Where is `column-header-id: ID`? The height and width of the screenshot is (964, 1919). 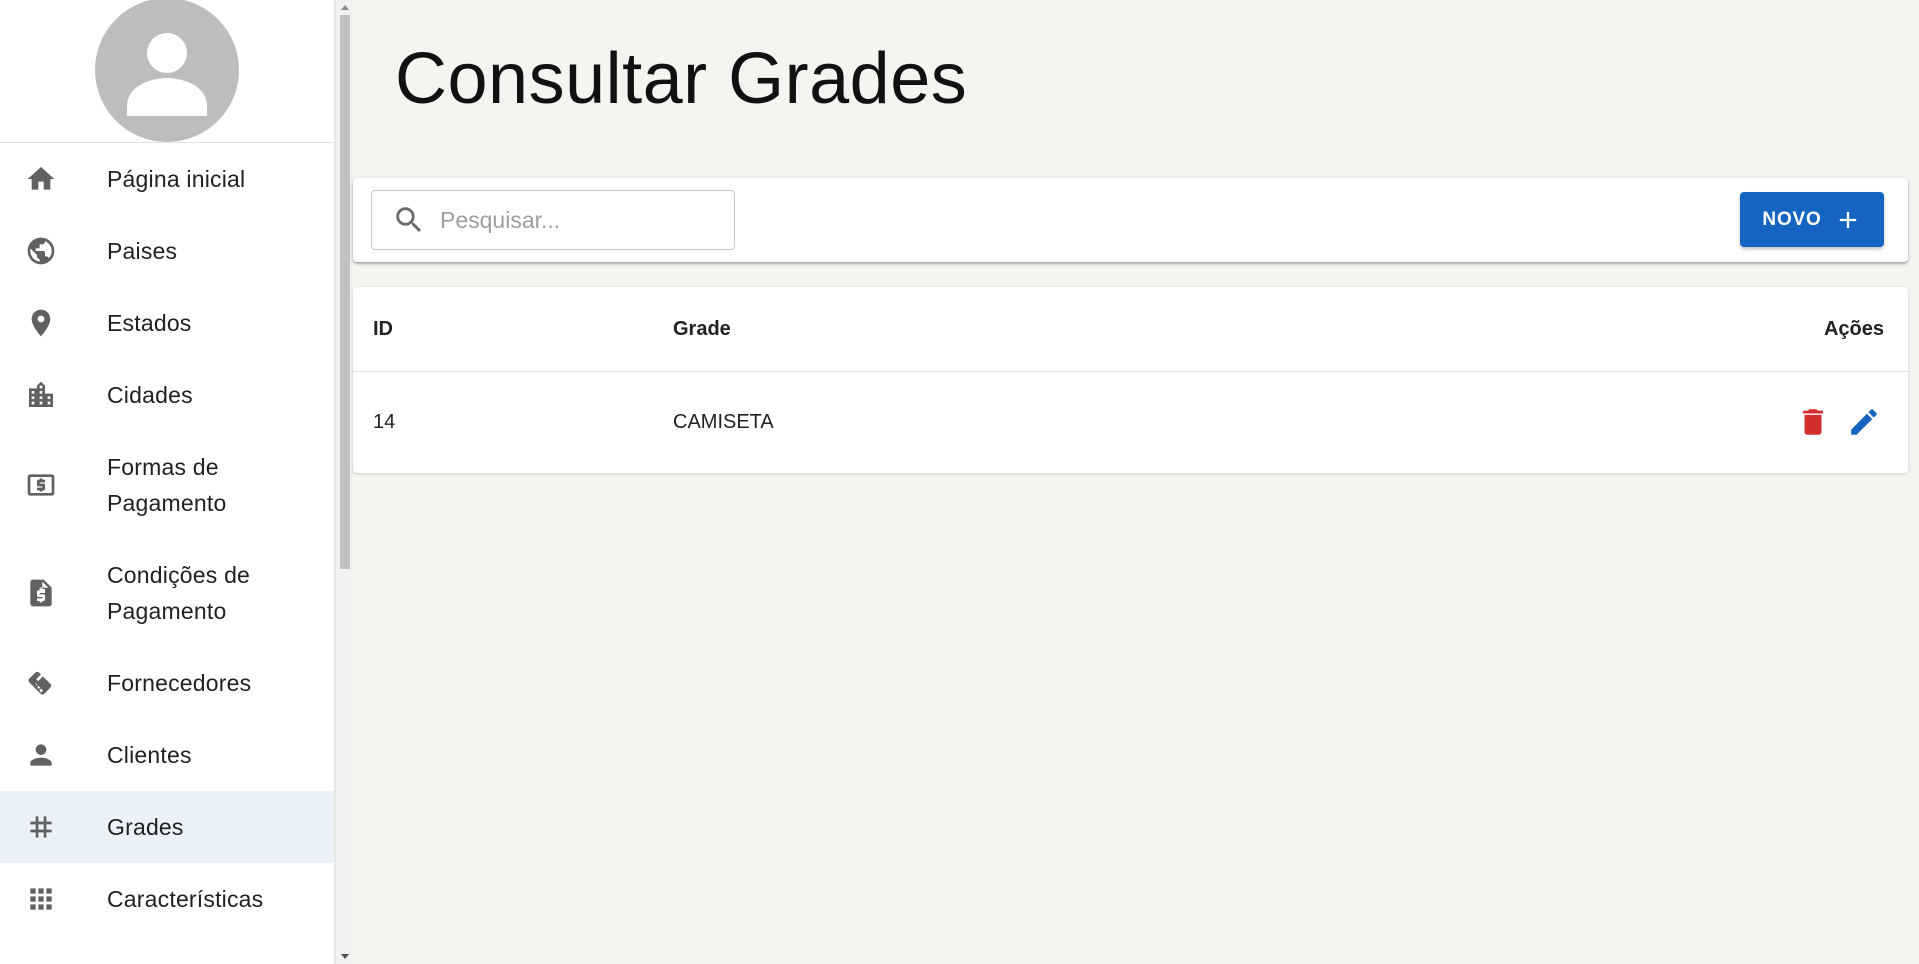 column-header-id: ID is located at coordinates (383, 329).